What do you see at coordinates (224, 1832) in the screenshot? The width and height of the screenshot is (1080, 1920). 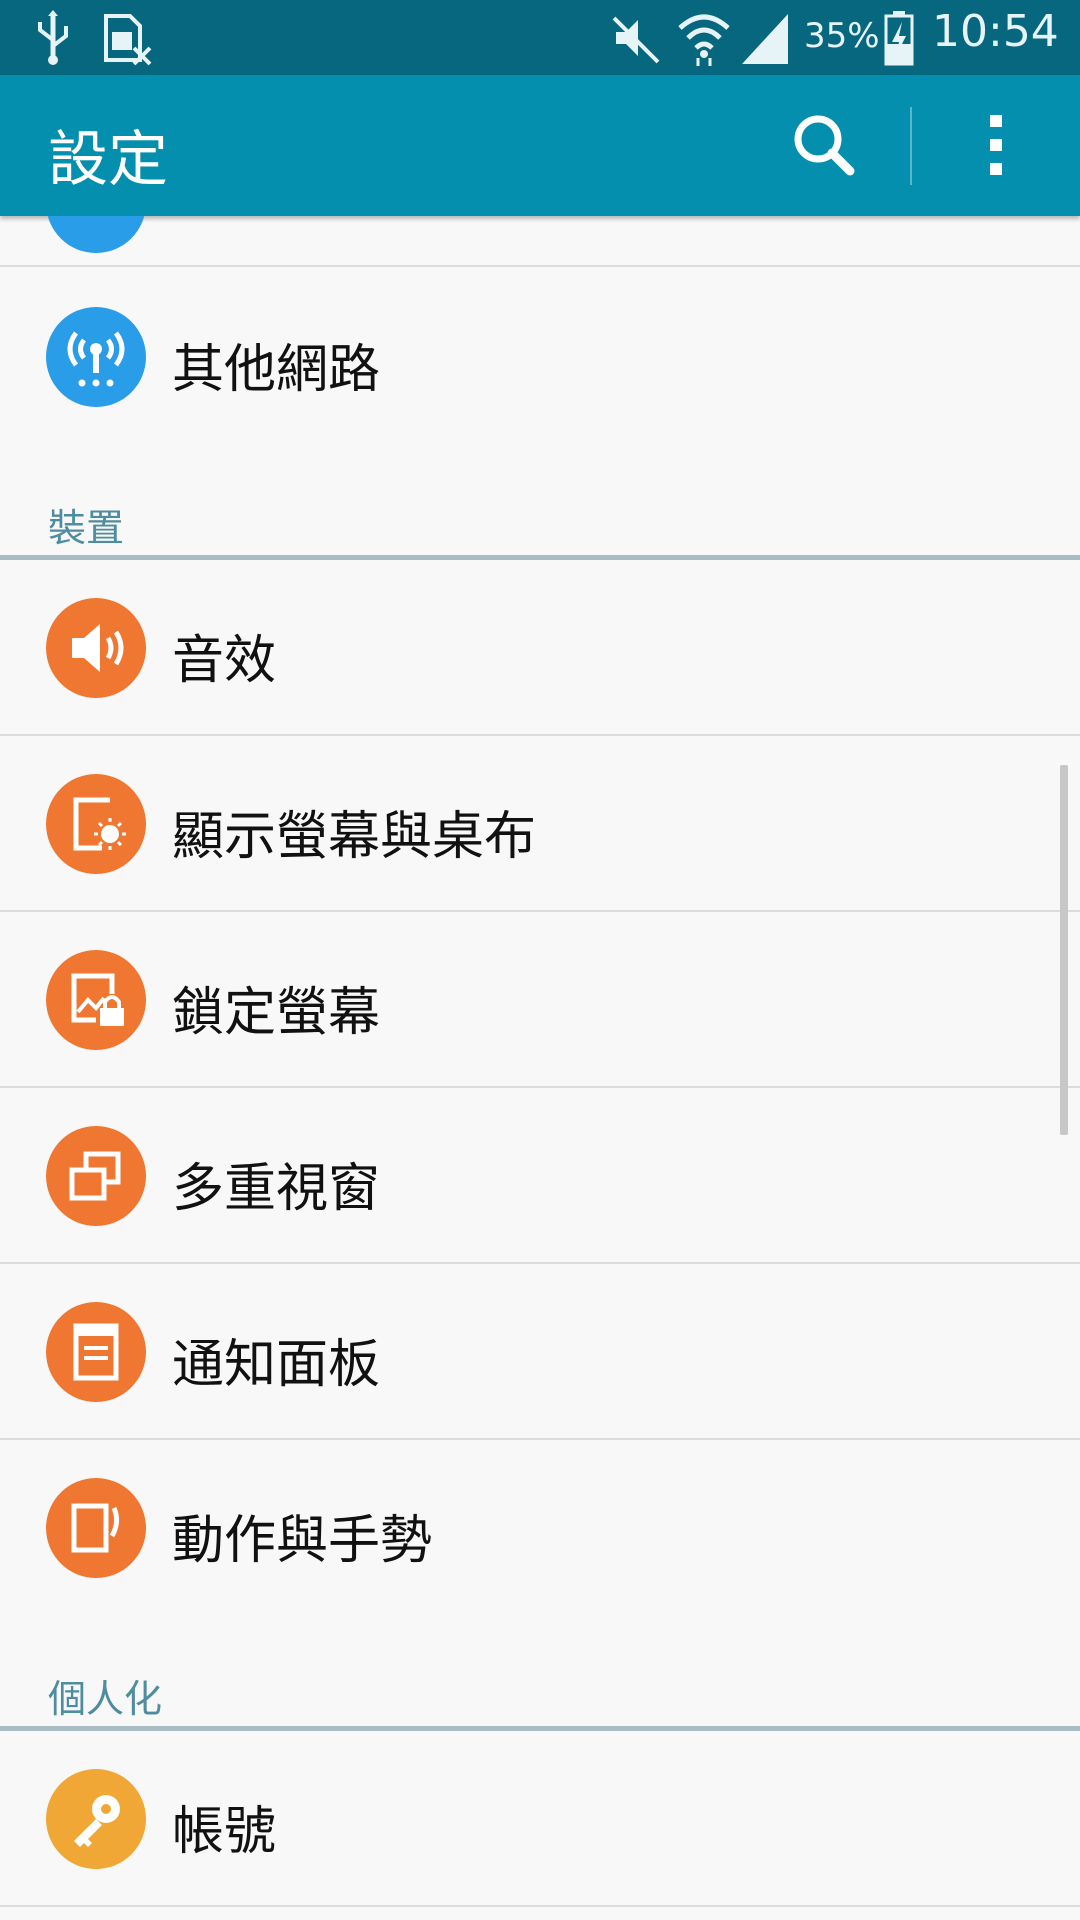 I see `settings-item-label: 帳號` at bounding box center [224, 1832].